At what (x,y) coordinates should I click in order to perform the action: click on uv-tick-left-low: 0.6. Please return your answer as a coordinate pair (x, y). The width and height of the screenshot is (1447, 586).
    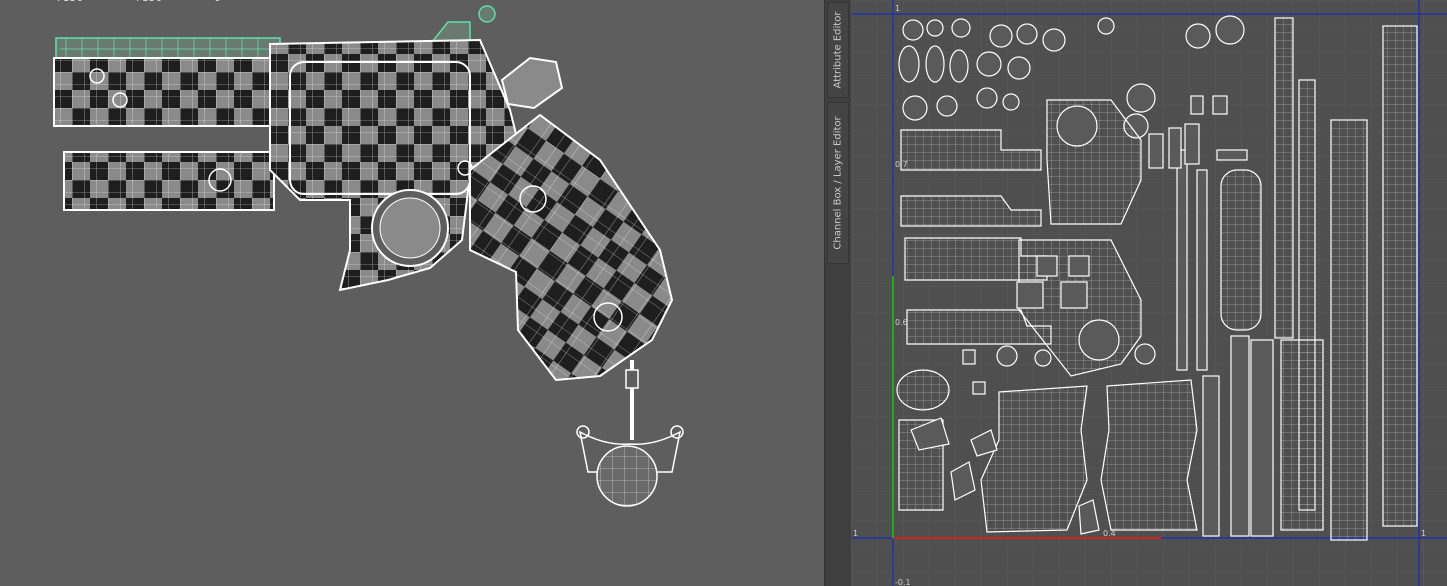
    Looking at the image, I should click on (901, 322).